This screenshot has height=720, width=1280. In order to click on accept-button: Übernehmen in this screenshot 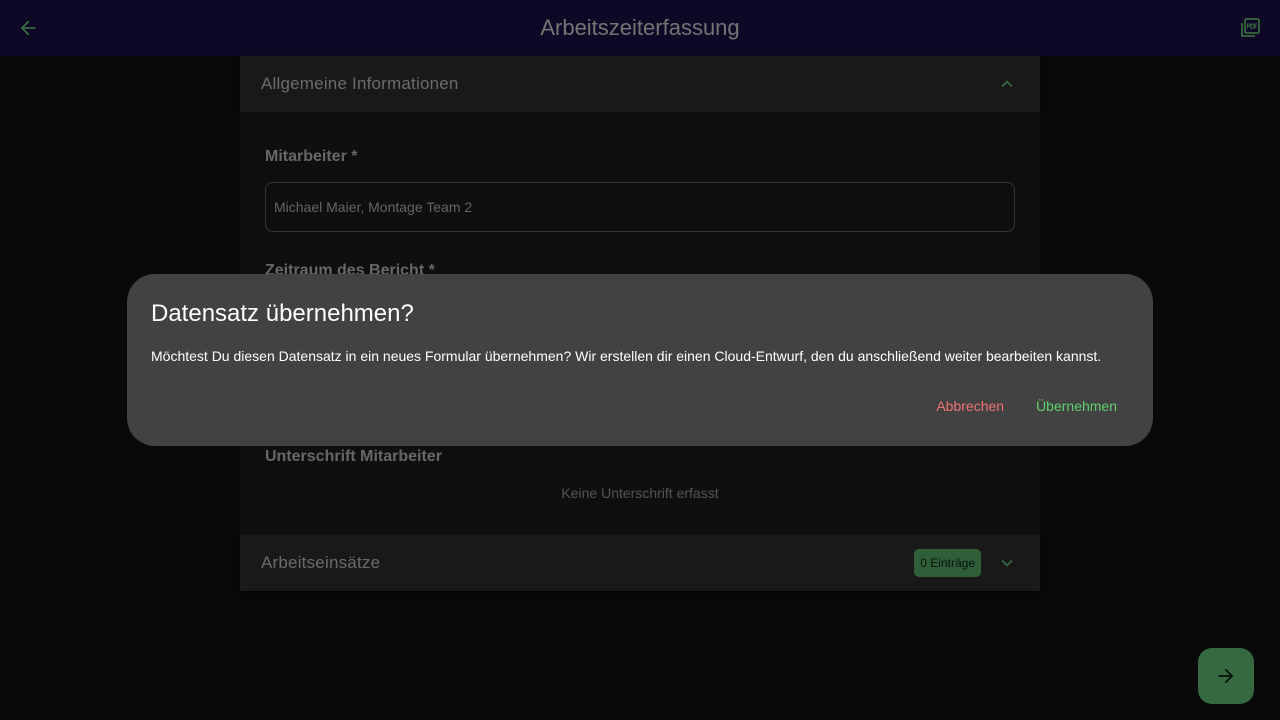, I will do `click(1076, 406)`.